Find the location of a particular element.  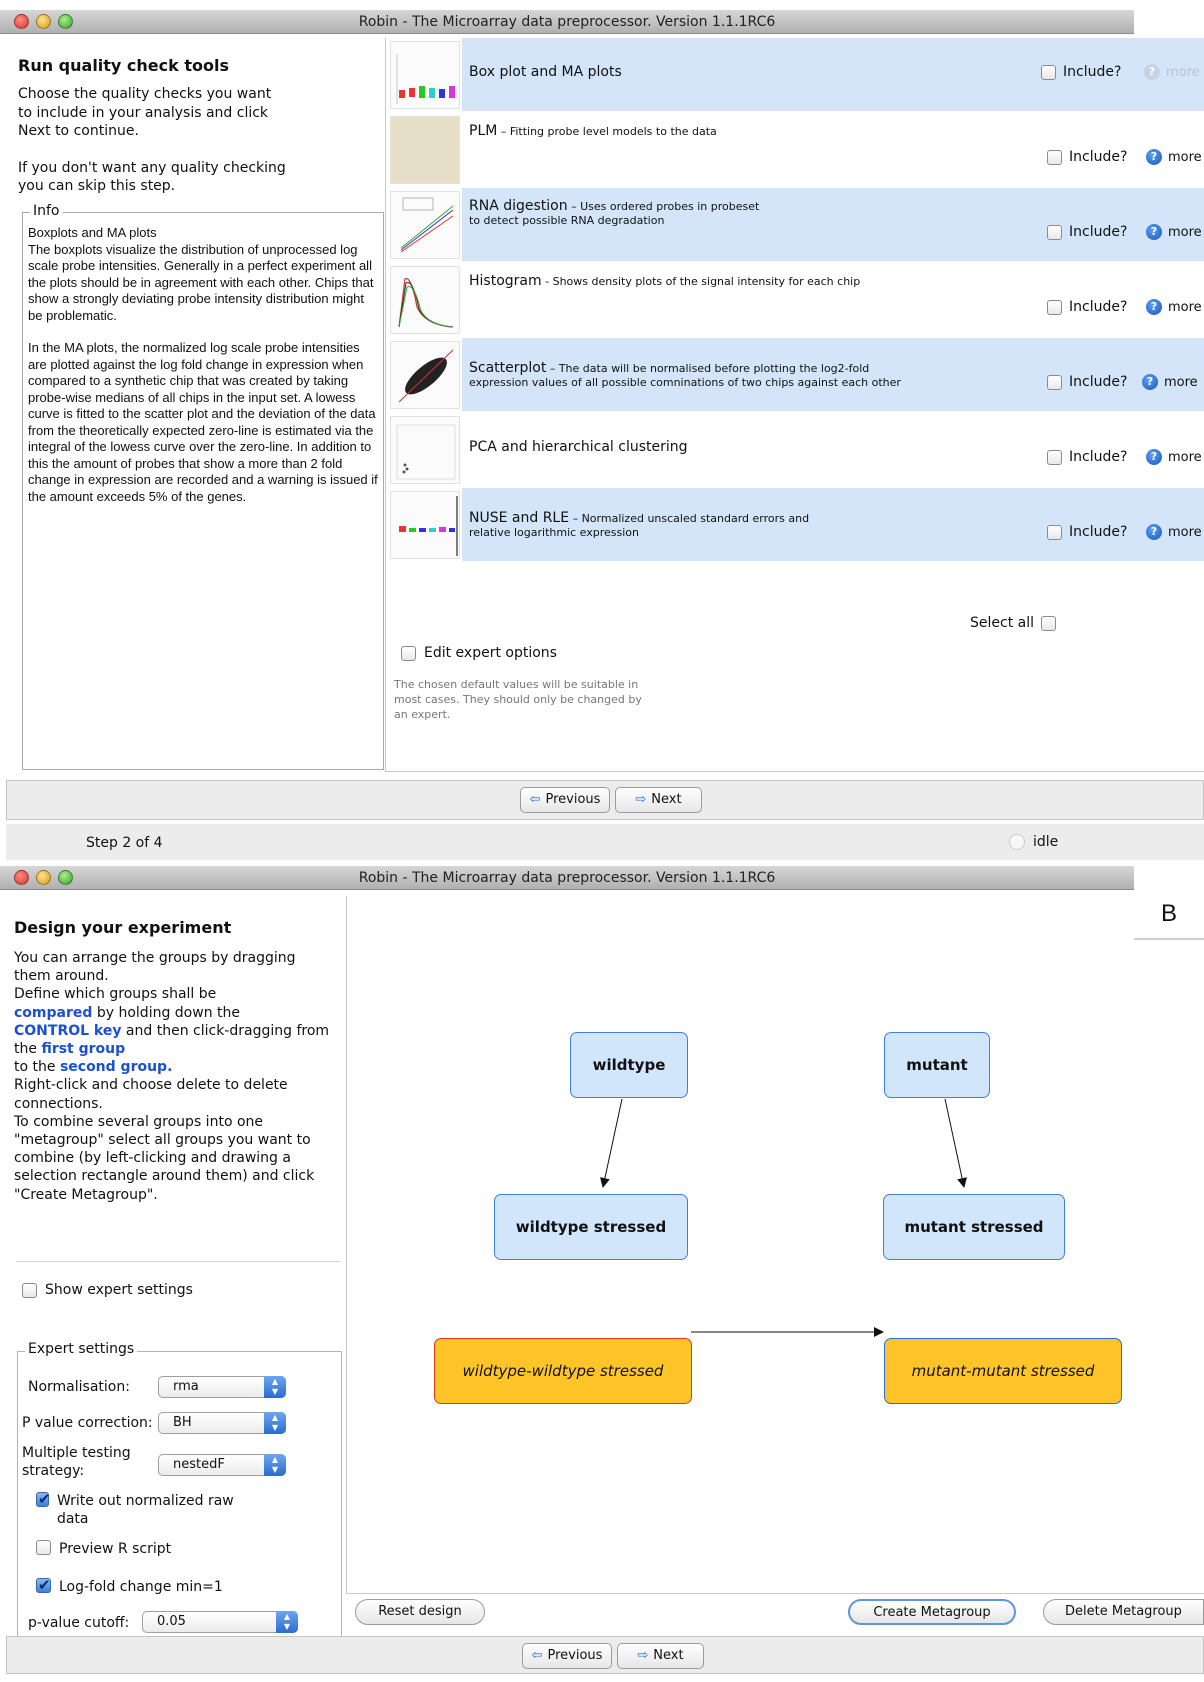

more-link-pca: ? more is located at coordinates (1174, 457).